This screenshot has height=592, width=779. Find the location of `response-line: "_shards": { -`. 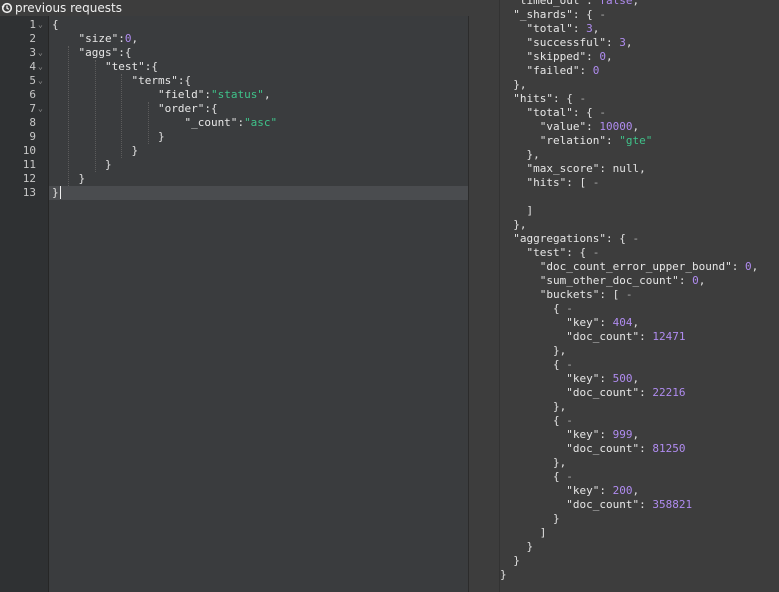

response-line: "_shards": { - is located at coordinates (553, 15).